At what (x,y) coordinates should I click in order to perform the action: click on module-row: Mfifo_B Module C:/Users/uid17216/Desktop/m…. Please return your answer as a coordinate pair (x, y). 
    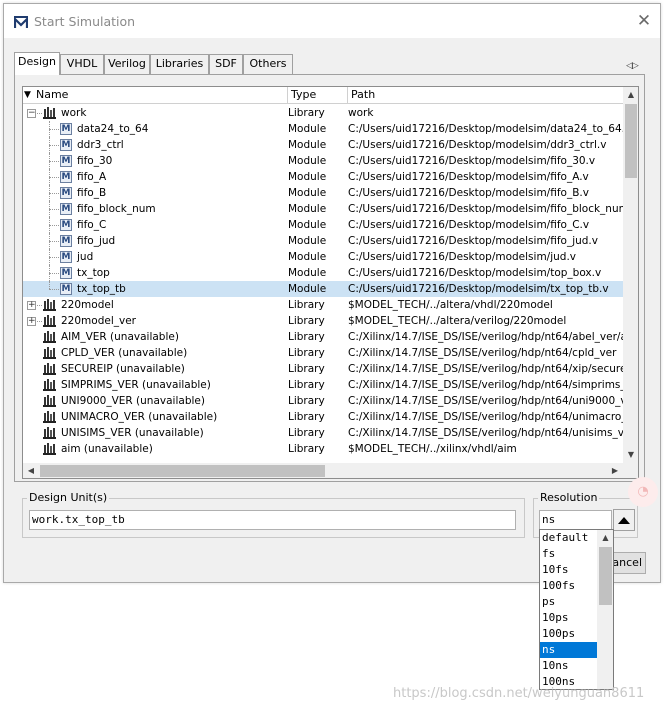
    Looking at the image, I should click on (323, 193).